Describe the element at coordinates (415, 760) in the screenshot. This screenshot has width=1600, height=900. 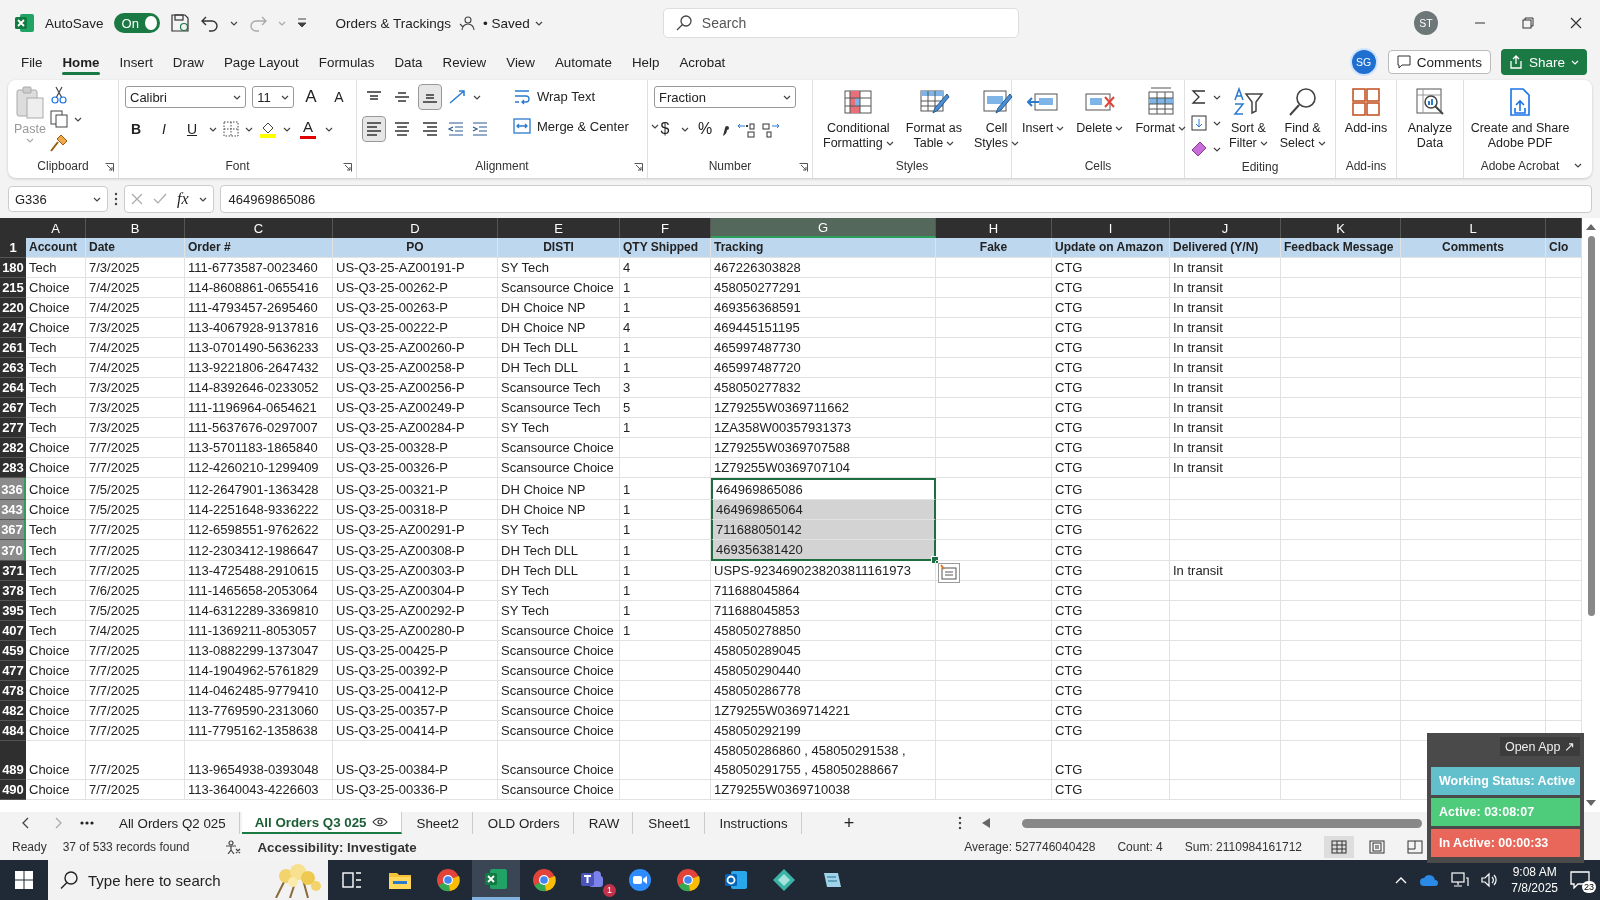
I see `table-cell: US-Q3-25-00384-P` at that location.